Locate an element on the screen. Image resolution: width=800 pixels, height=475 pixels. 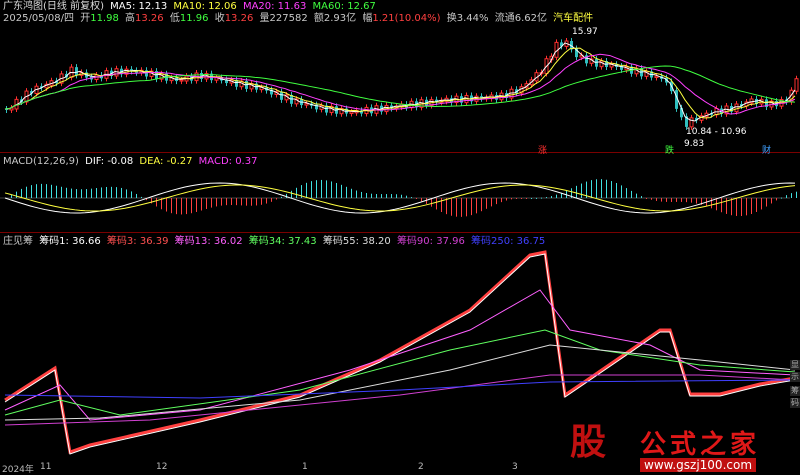
macd-dea: DEA: -0.27 is located at coordinates (166, 161).